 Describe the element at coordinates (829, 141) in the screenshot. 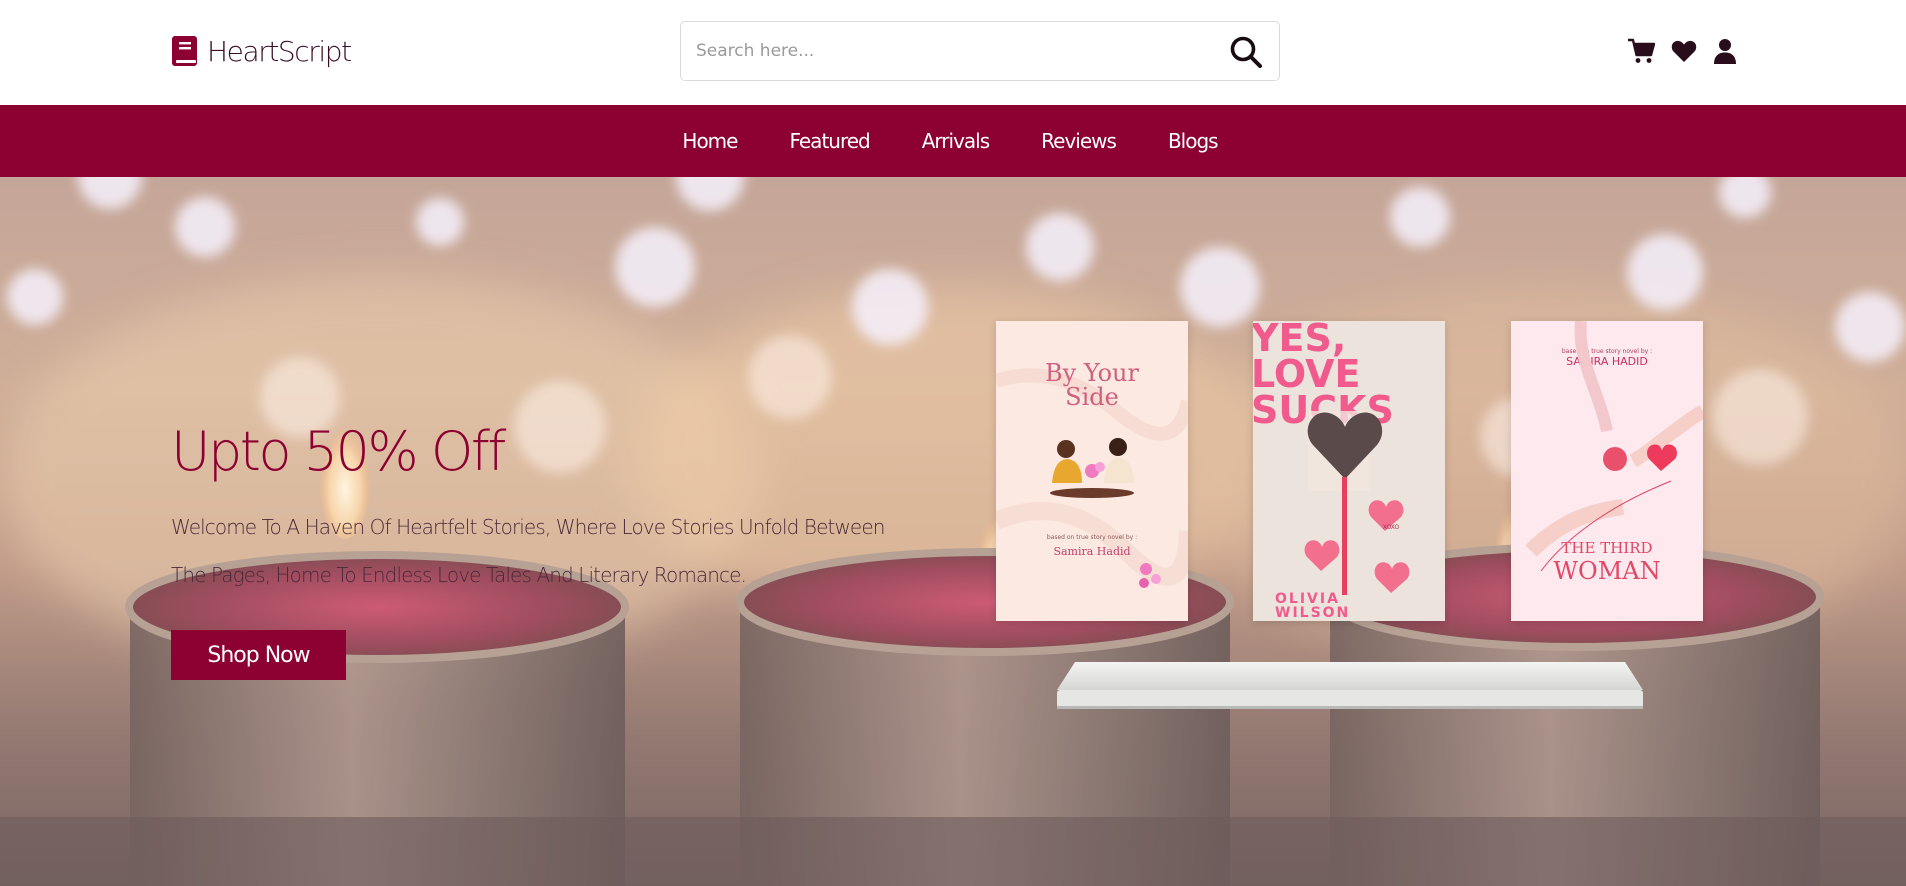

I see `nav-featured-link: Featured` at that location.